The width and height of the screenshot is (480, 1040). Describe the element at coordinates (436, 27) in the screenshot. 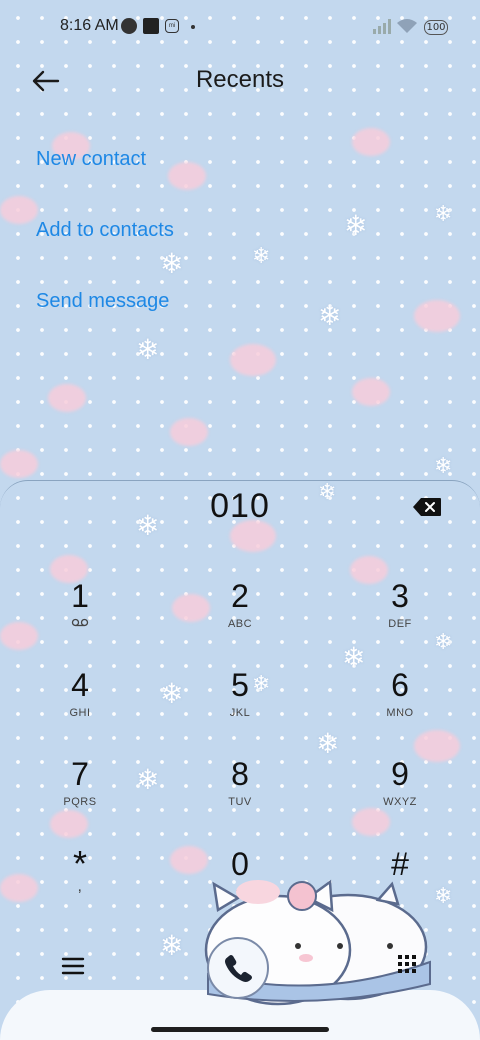

I see `battery-icon: 100` at that location.